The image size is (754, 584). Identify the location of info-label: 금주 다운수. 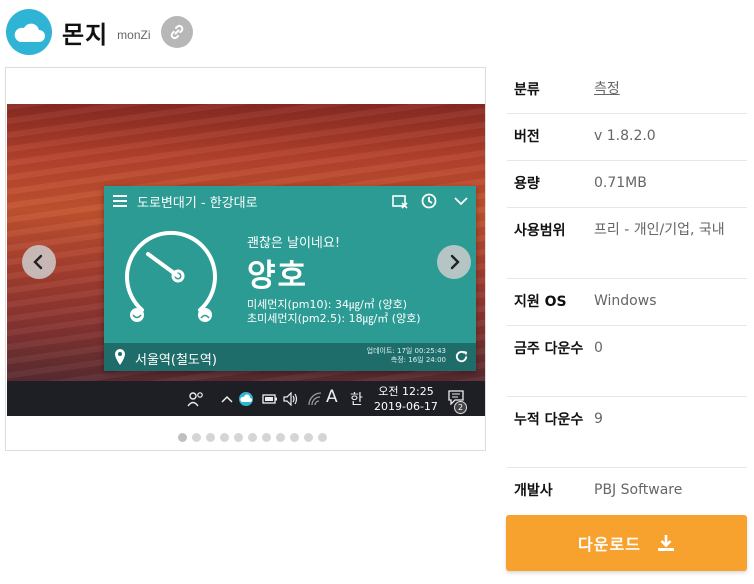
(549, 349).